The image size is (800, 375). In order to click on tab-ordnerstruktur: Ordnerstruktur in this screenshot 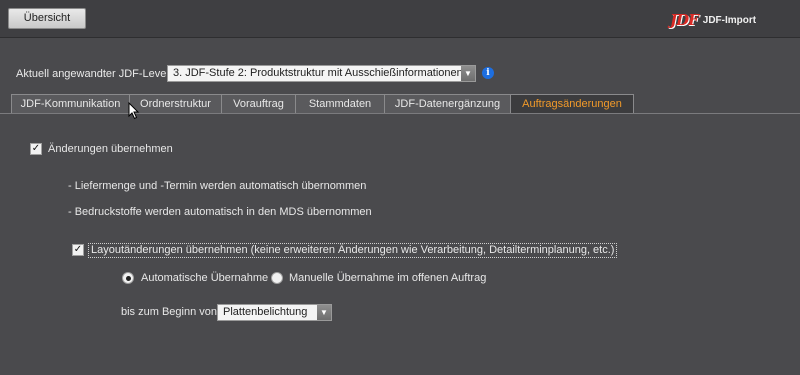, I will do `click(175, 103)`.